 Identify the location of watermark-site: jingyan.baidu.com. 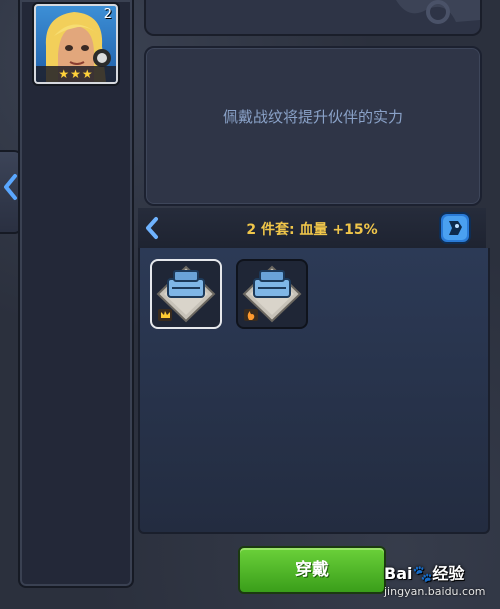
(435, 591).